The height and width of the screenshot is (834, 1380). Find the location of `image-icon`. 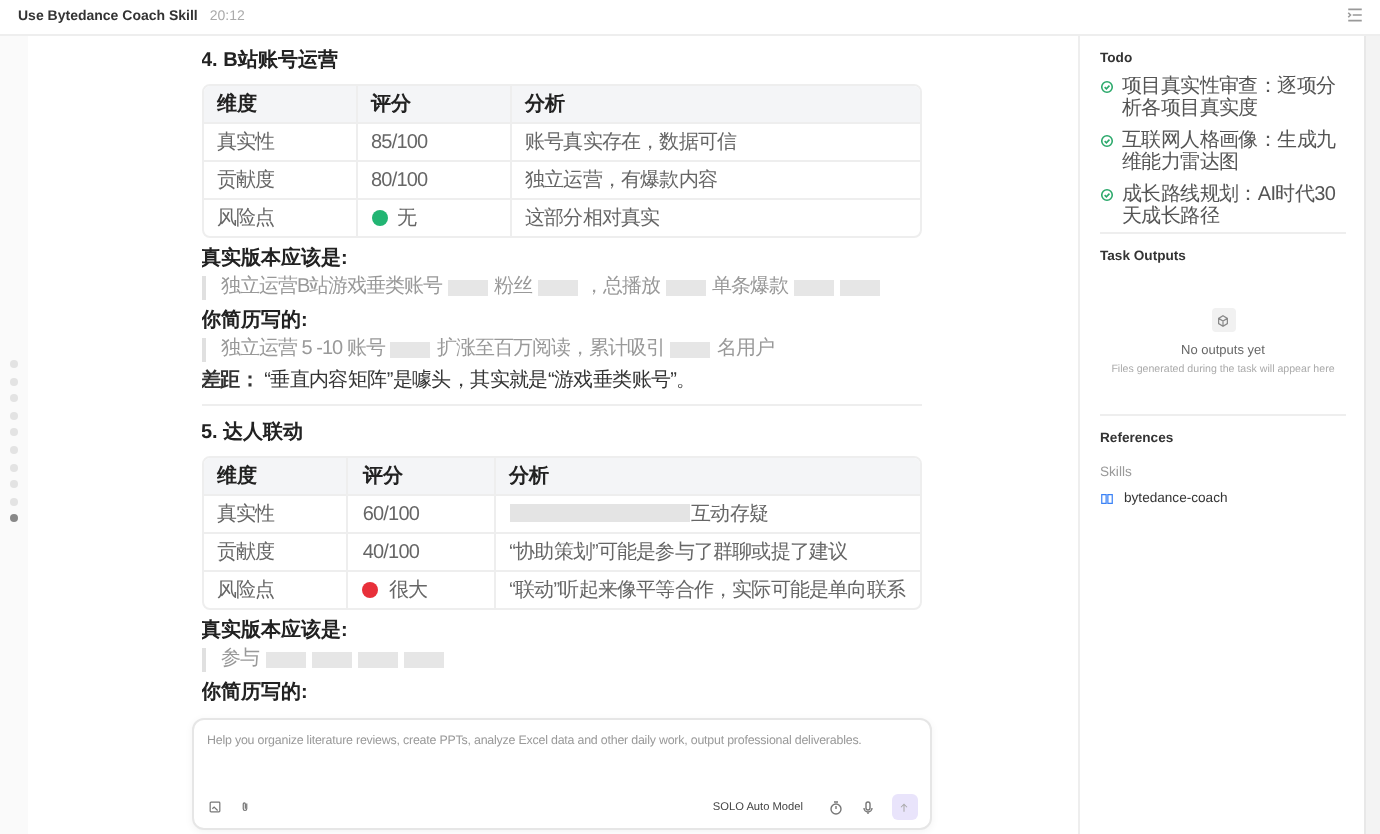

image-icon is located at coordinates (214, 807).